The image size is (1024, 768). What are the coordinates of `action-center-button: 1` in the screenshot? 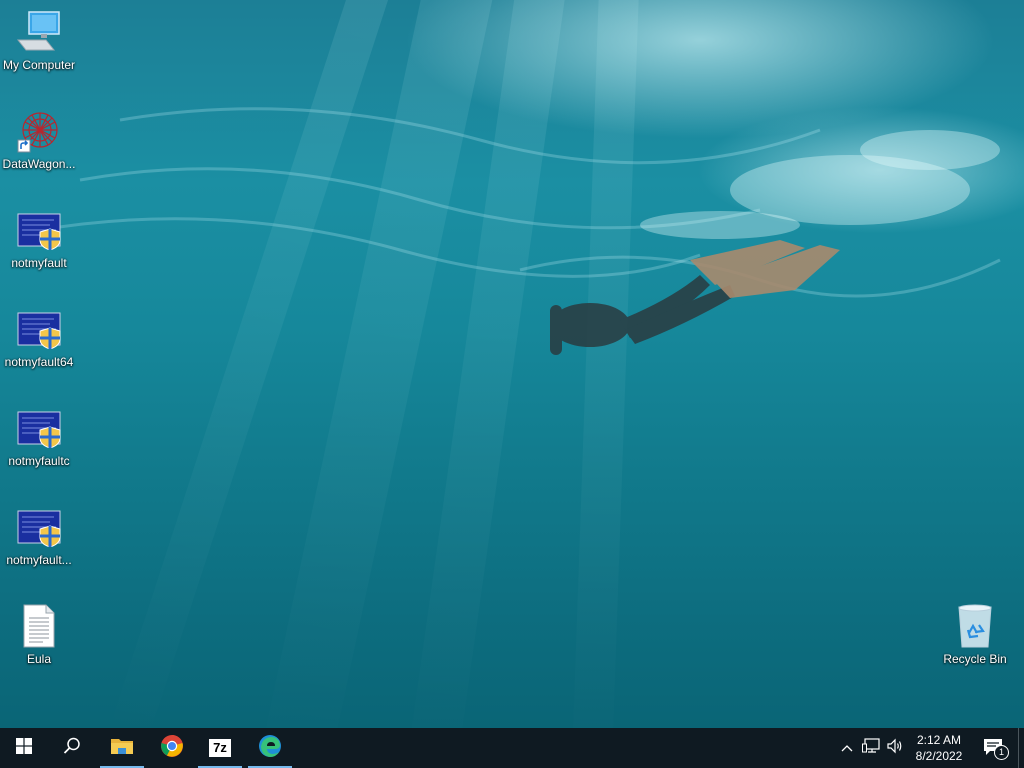 It's located at (994, 748).